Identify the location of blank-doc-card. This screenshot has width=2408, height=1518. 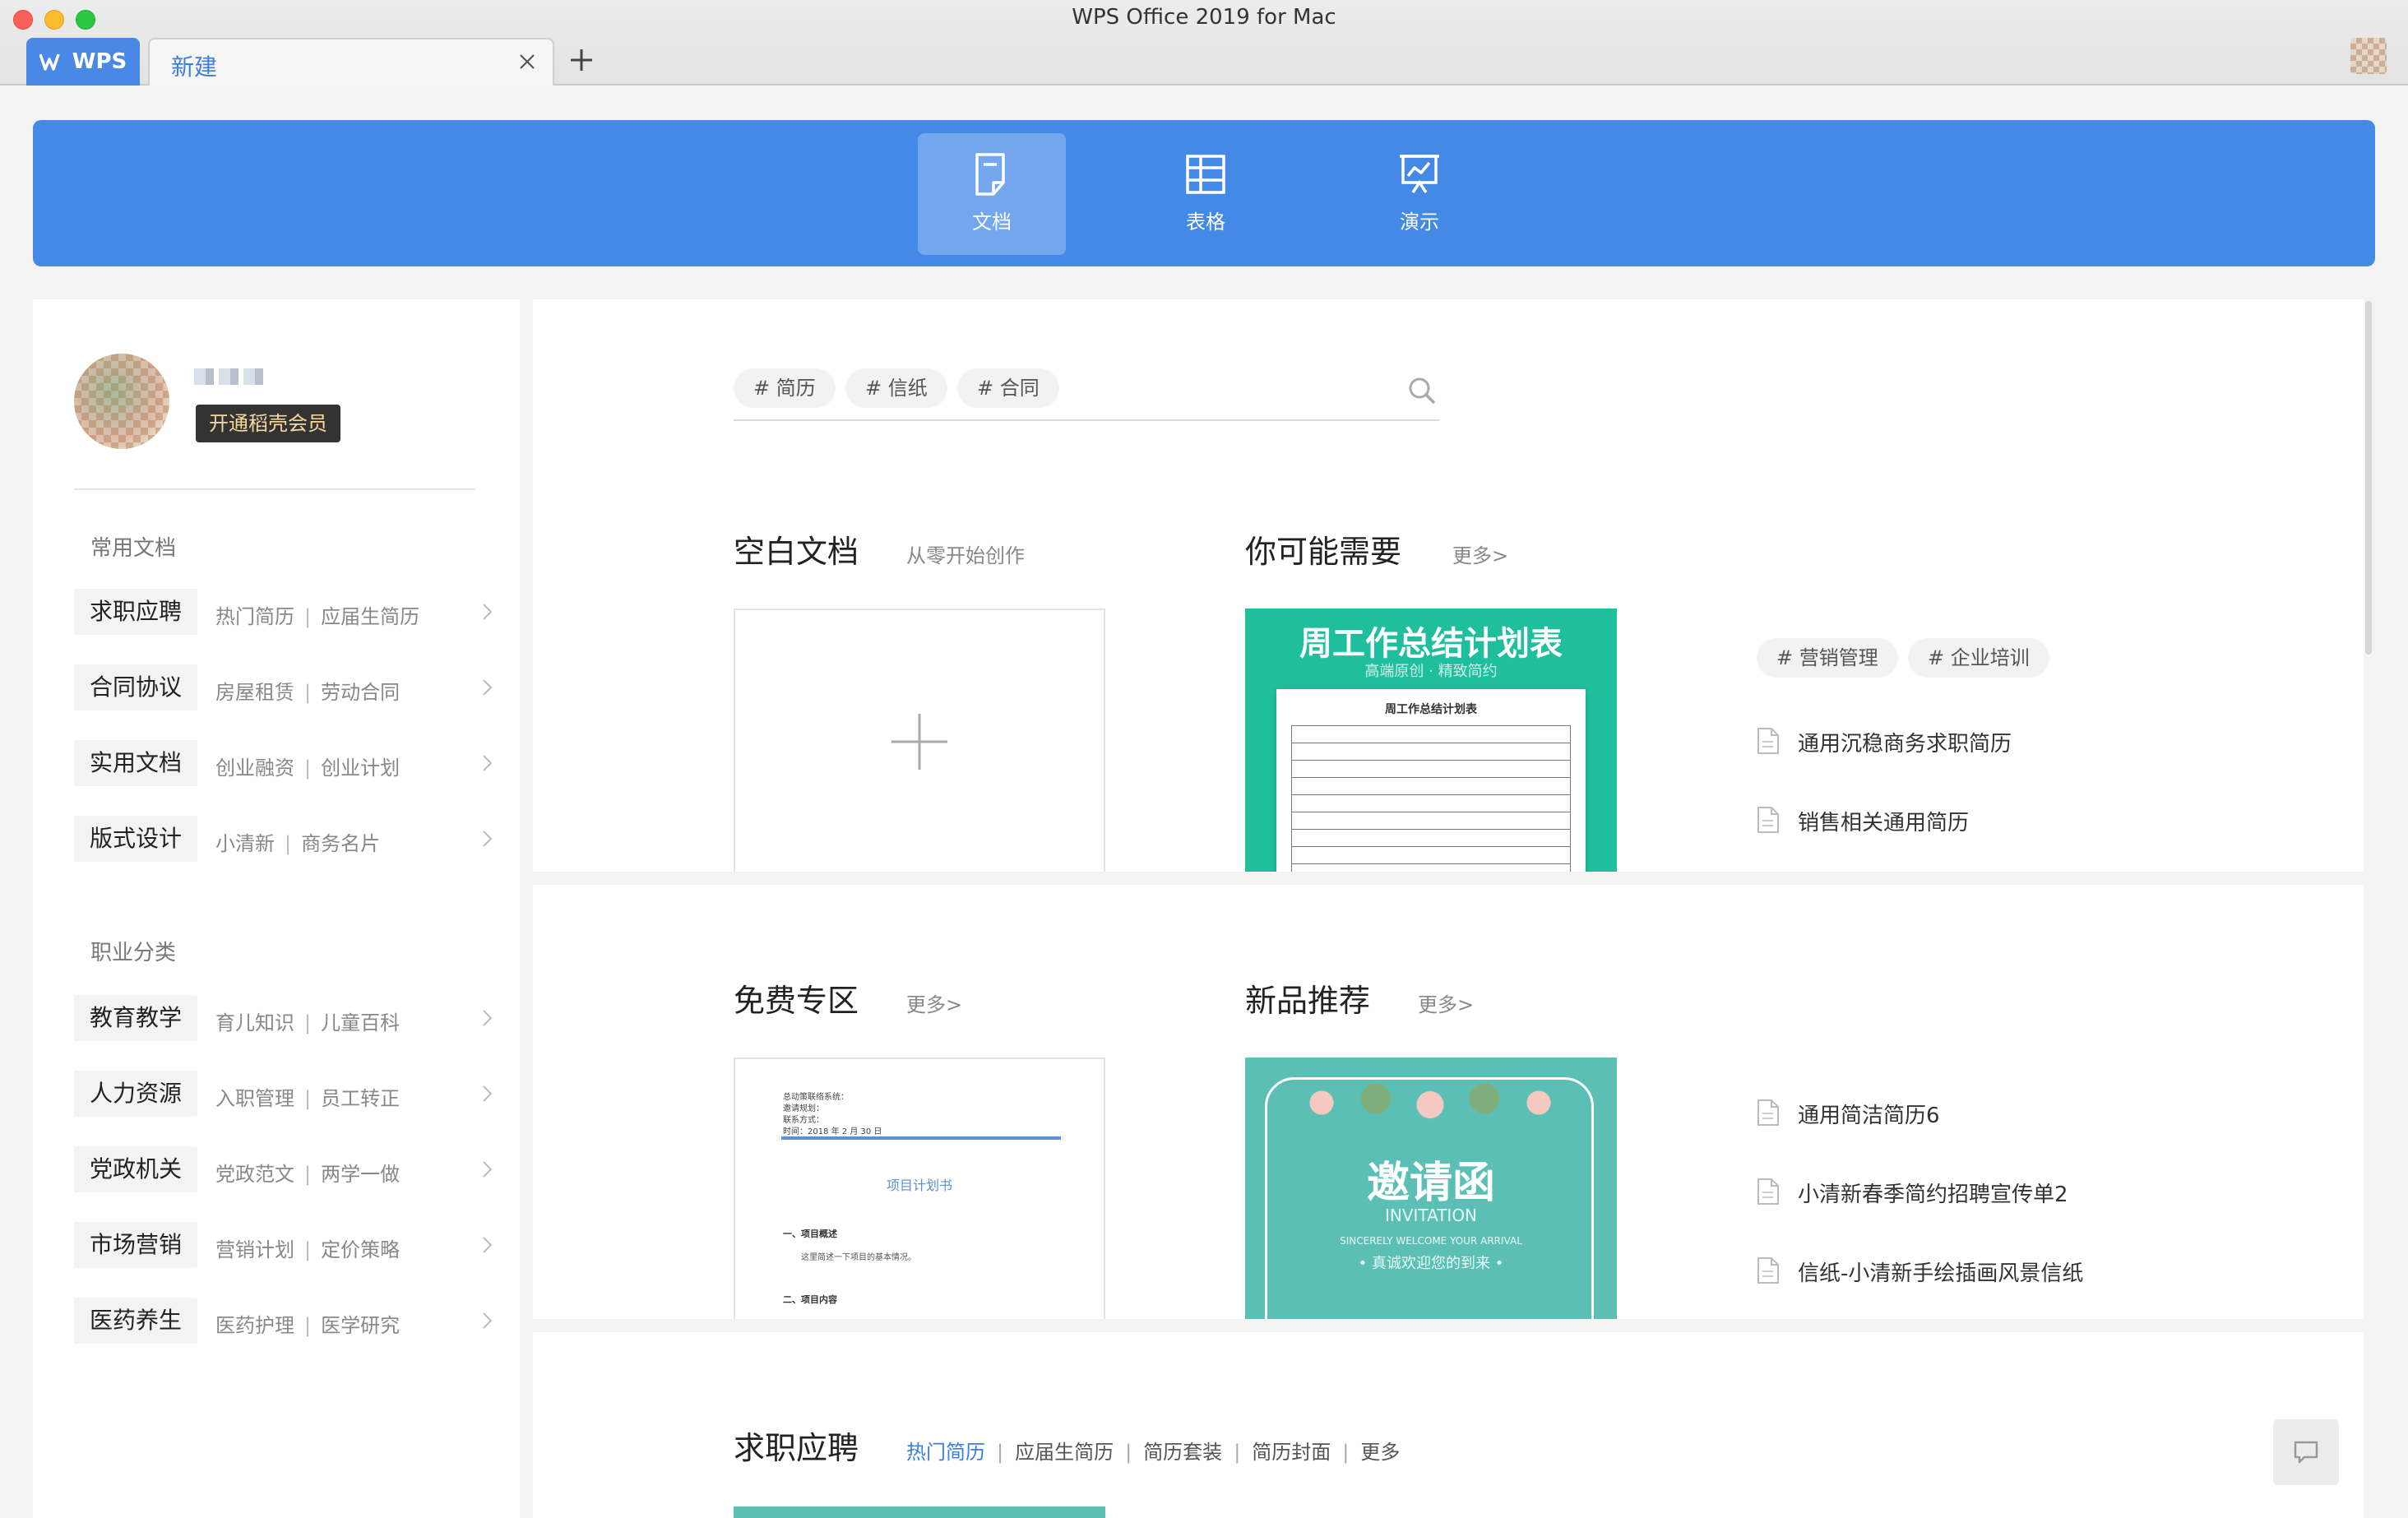
(919, 740).